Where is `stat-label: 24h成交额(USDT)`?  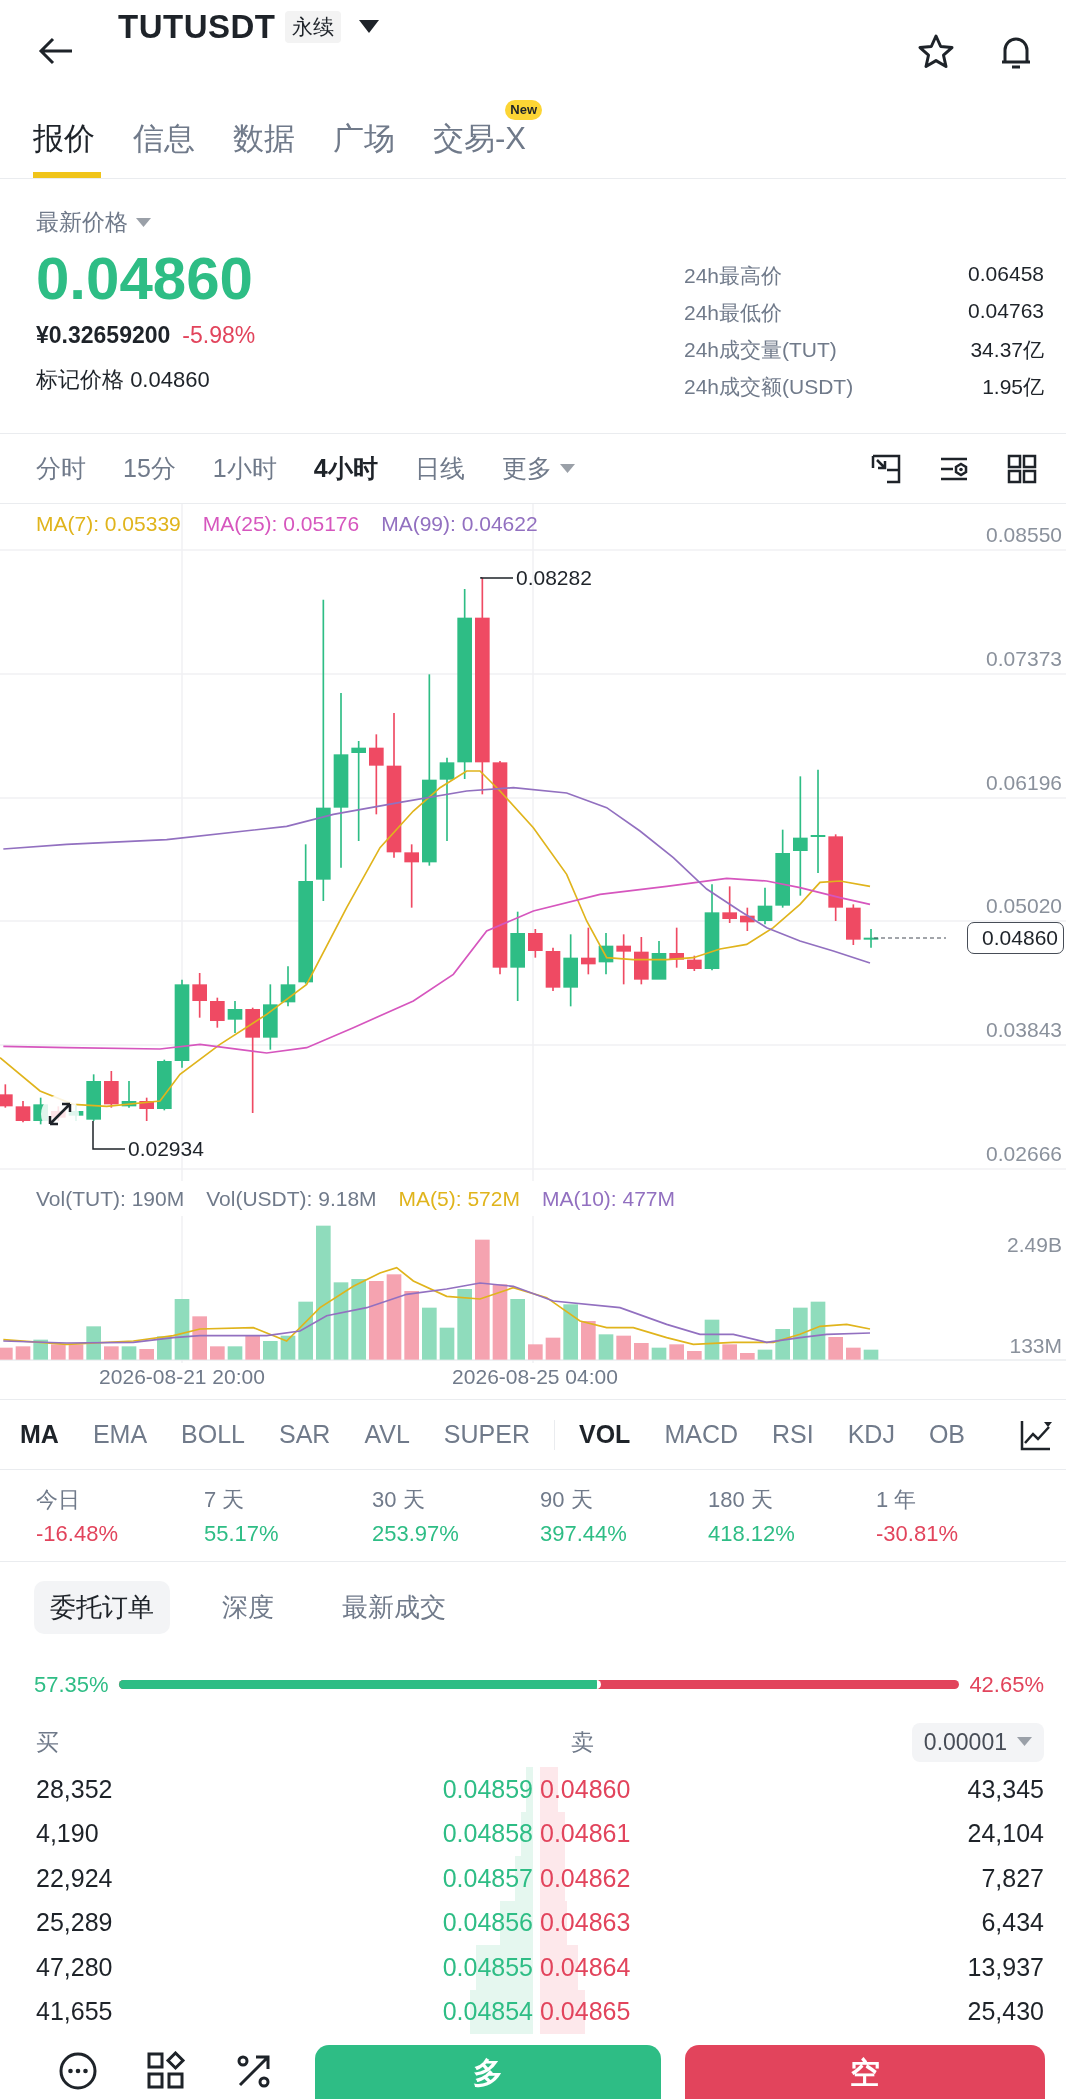 stat-label: 24h成交额(USDT) is located at coordinates (769, 387).